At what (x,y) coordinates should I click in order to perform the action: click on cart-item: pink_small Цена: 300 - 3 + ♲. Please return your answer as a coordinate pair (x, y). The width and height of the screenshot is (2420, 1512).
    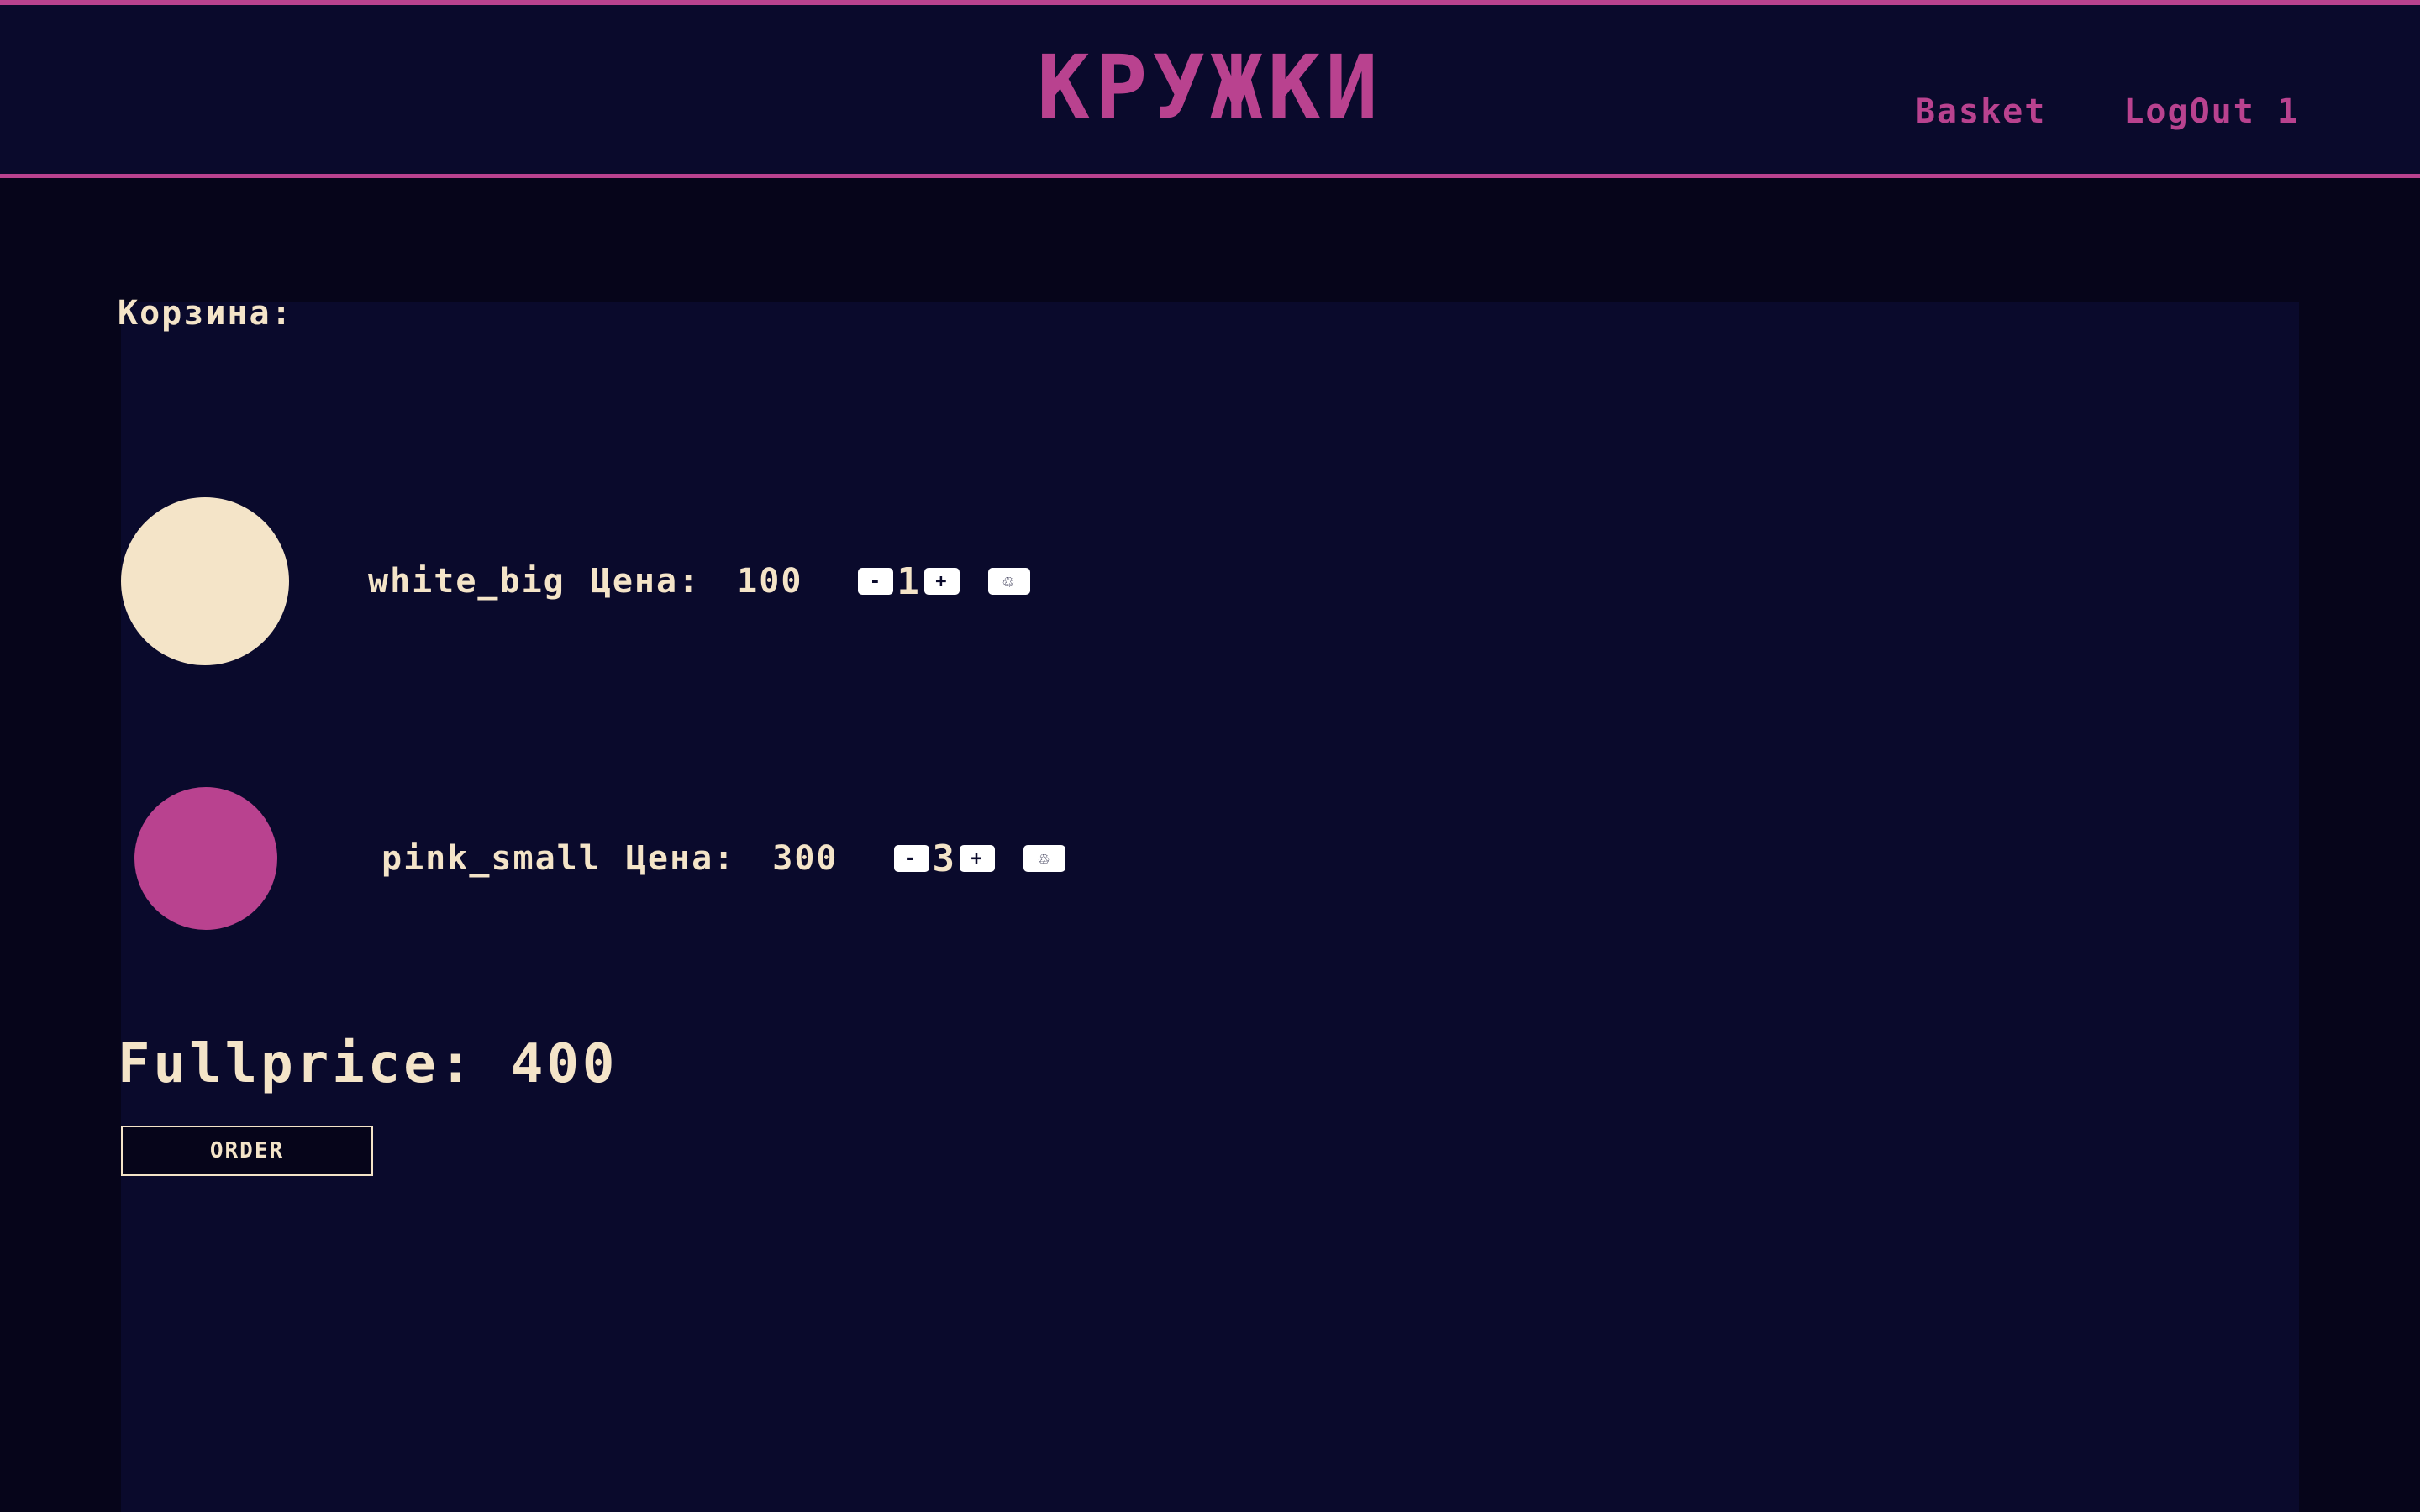
    Looking at the image, I should click on (593, 858).